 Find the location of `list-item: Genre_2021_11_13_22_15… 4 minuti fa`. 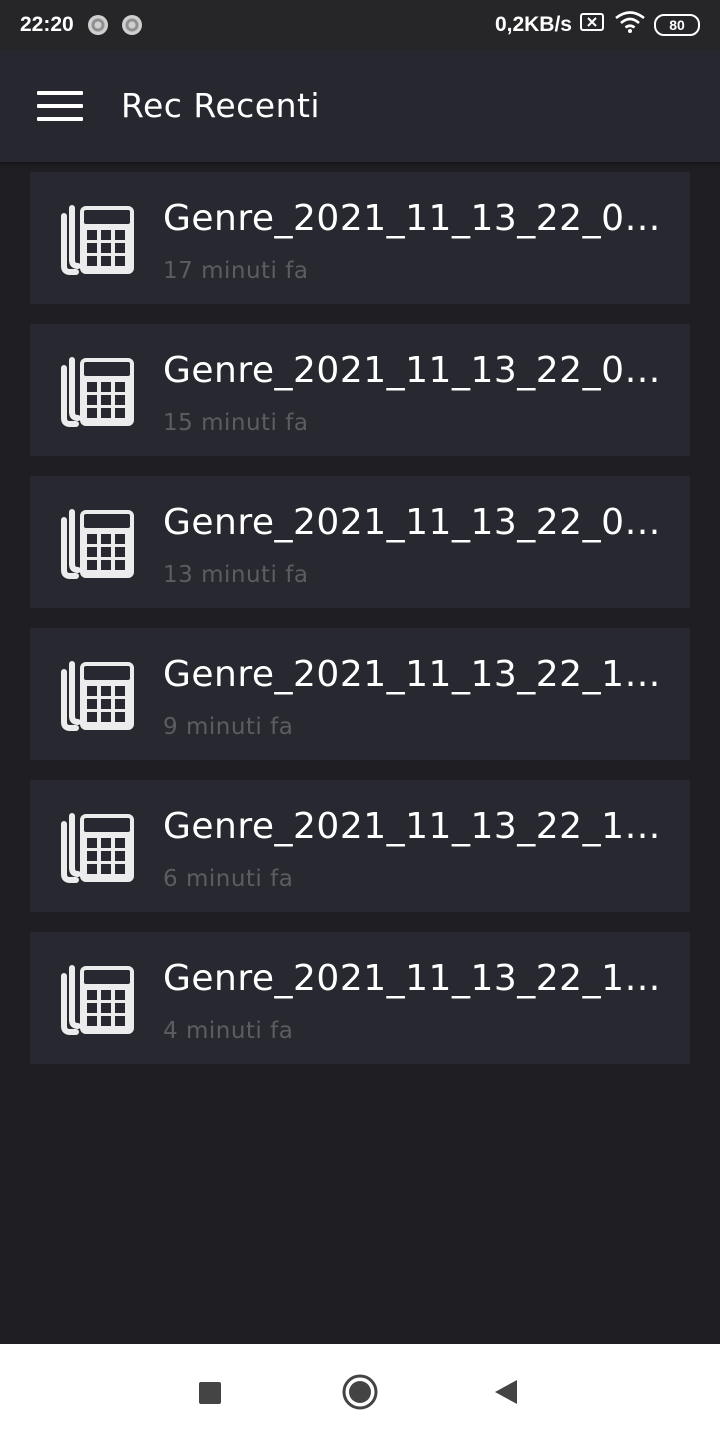

list-item: Genre_2021_11_13_22_15… 4 minuti fa is located at coordinates (360, 998).